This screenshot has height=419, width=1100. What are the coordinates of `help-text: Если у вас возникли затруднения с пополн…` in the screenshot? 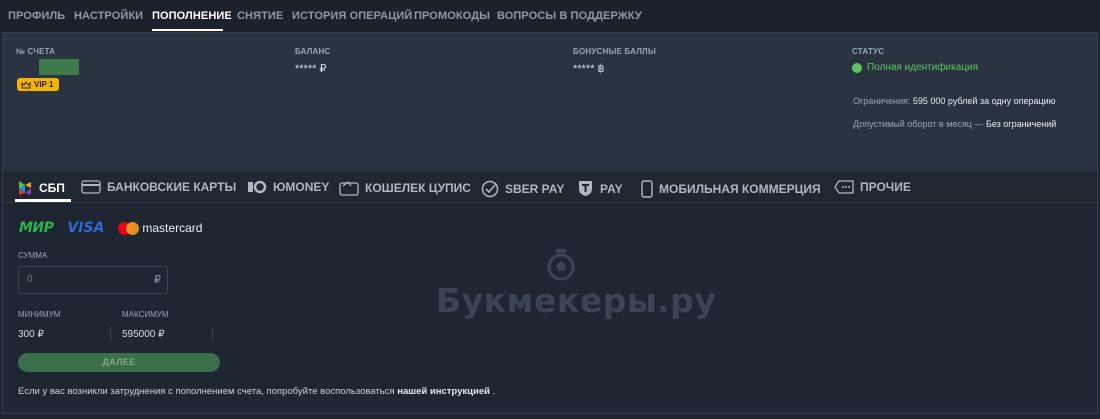 It's located at (256, 391).